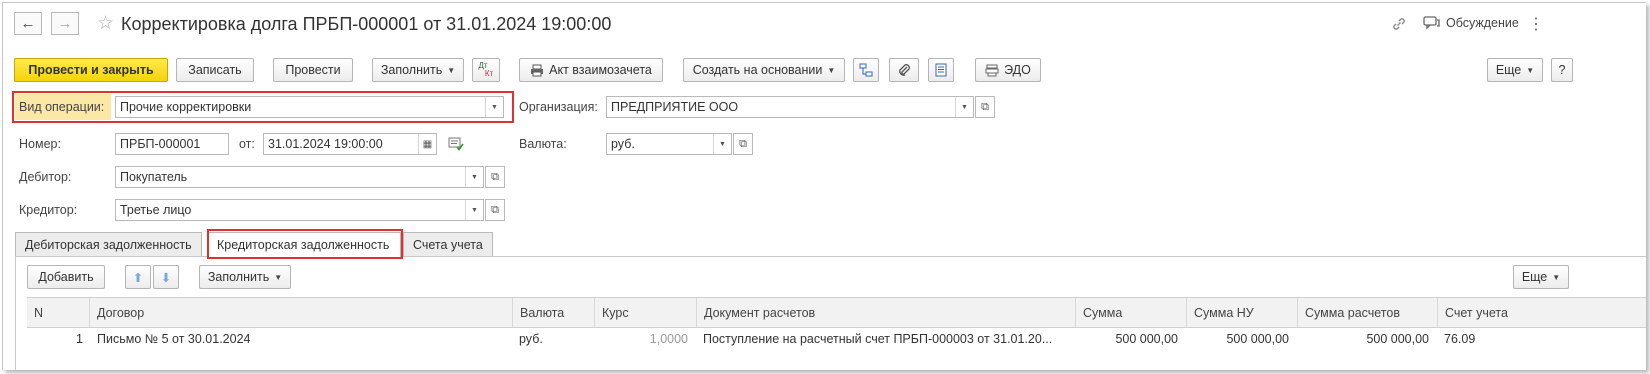 Image resolution: width=1650 pixels, height=374 pixels. I want to click on help-label: ?, so click(1562, 70).